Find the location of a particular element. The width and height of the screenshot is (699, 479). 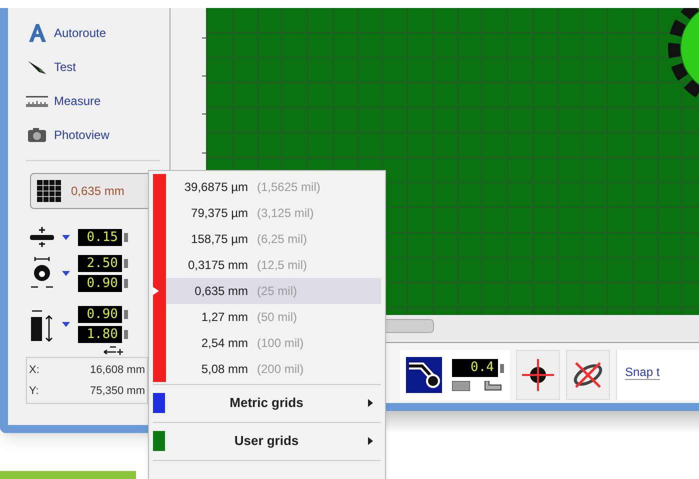

smd-pad-icon is located at coordinates (42, 325).